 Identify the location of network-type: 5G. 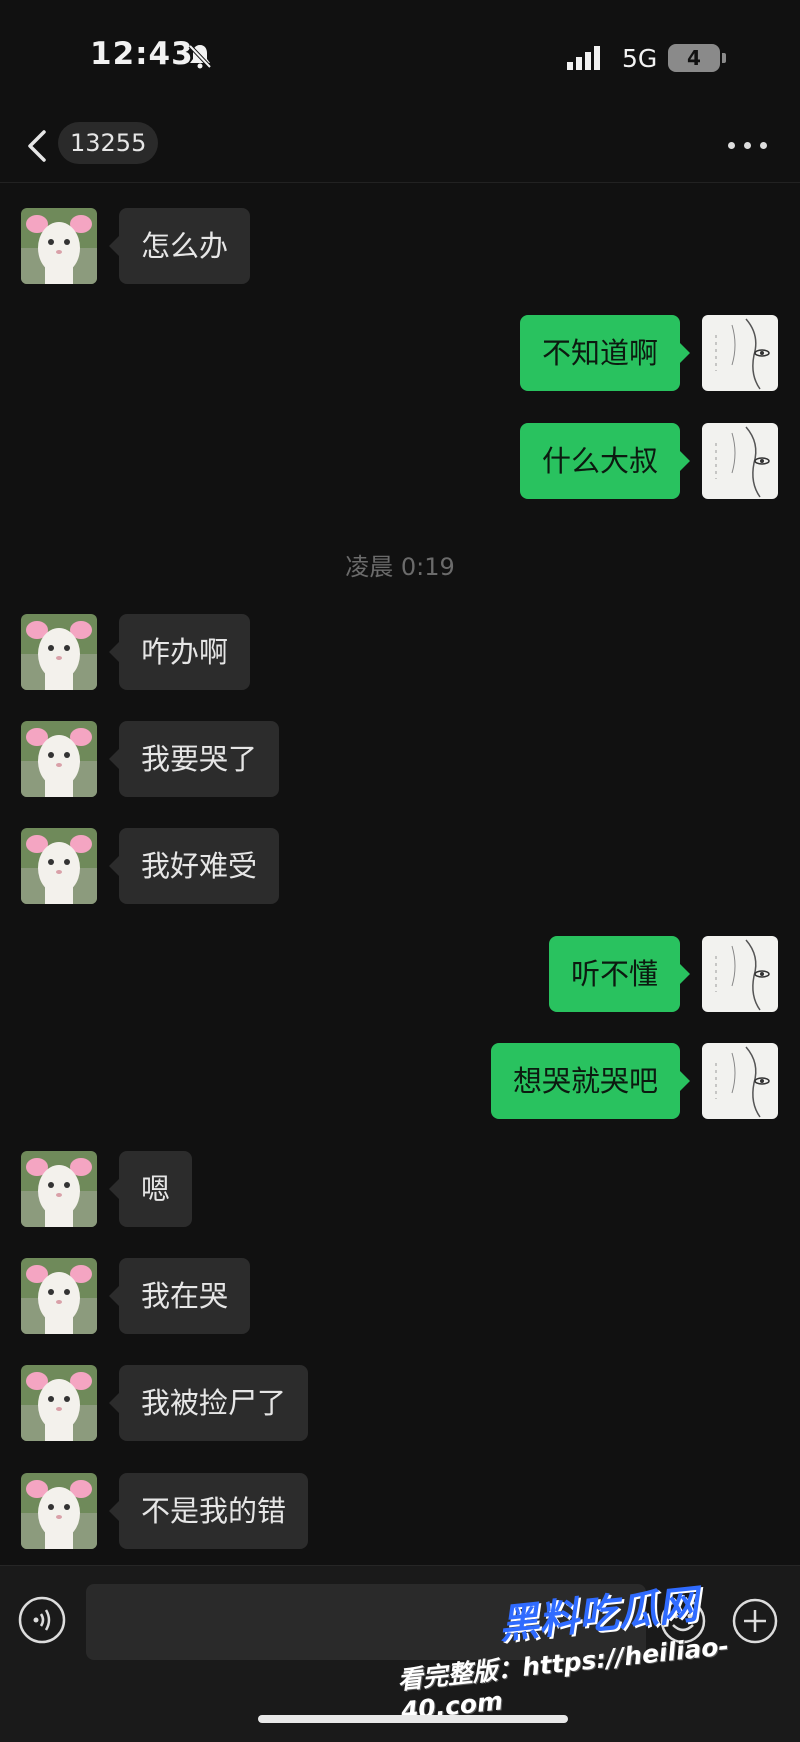
(640, 58).